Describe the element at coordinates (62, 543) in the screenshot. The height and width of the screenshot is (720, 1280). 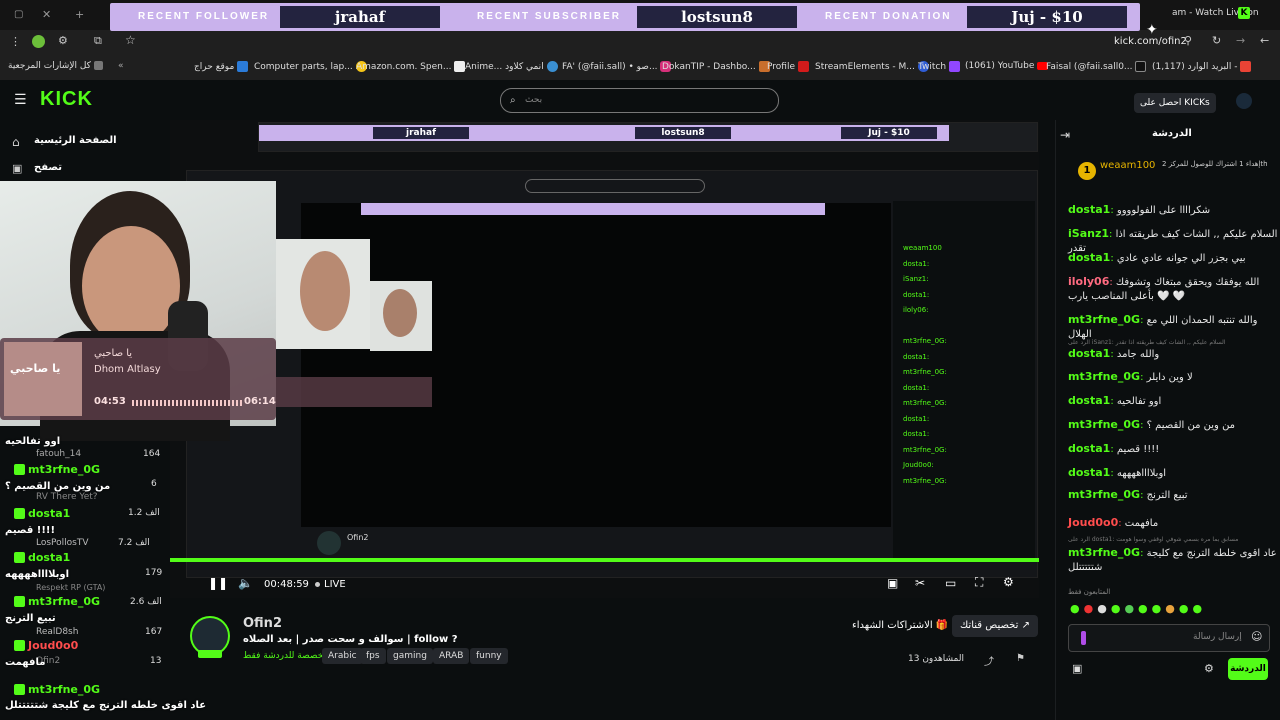
I see `sidebar-stream-3: LosPollosTV` at that location.